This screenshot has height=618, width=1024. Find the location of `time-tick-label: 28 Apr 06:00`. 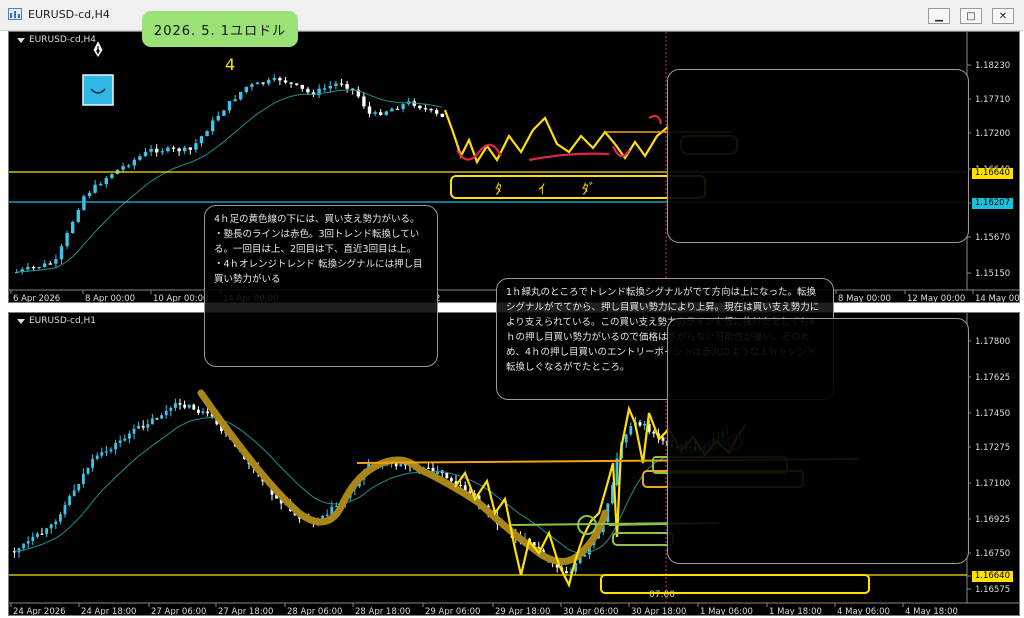

time-tick-label: 28 Apr 06:00 is located at coordinates (314, 611).